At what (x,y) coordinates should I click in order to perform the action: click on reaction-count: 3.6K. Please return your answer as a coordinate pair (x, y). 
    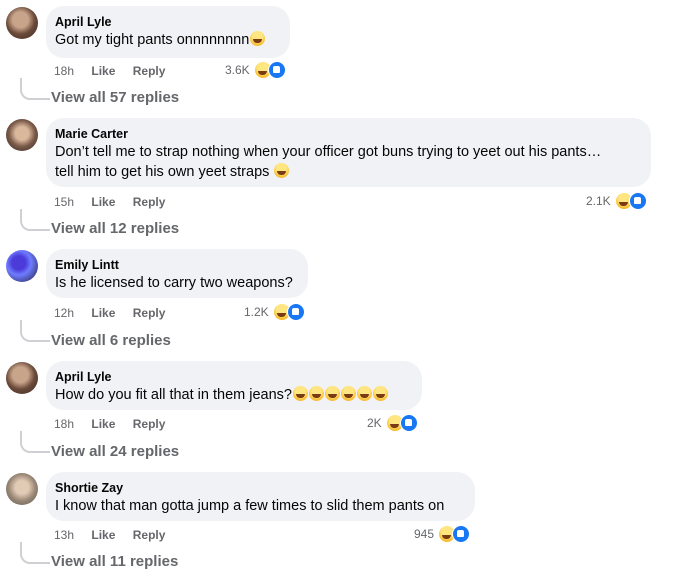
    Looking at the image, I should click on (237, 70).